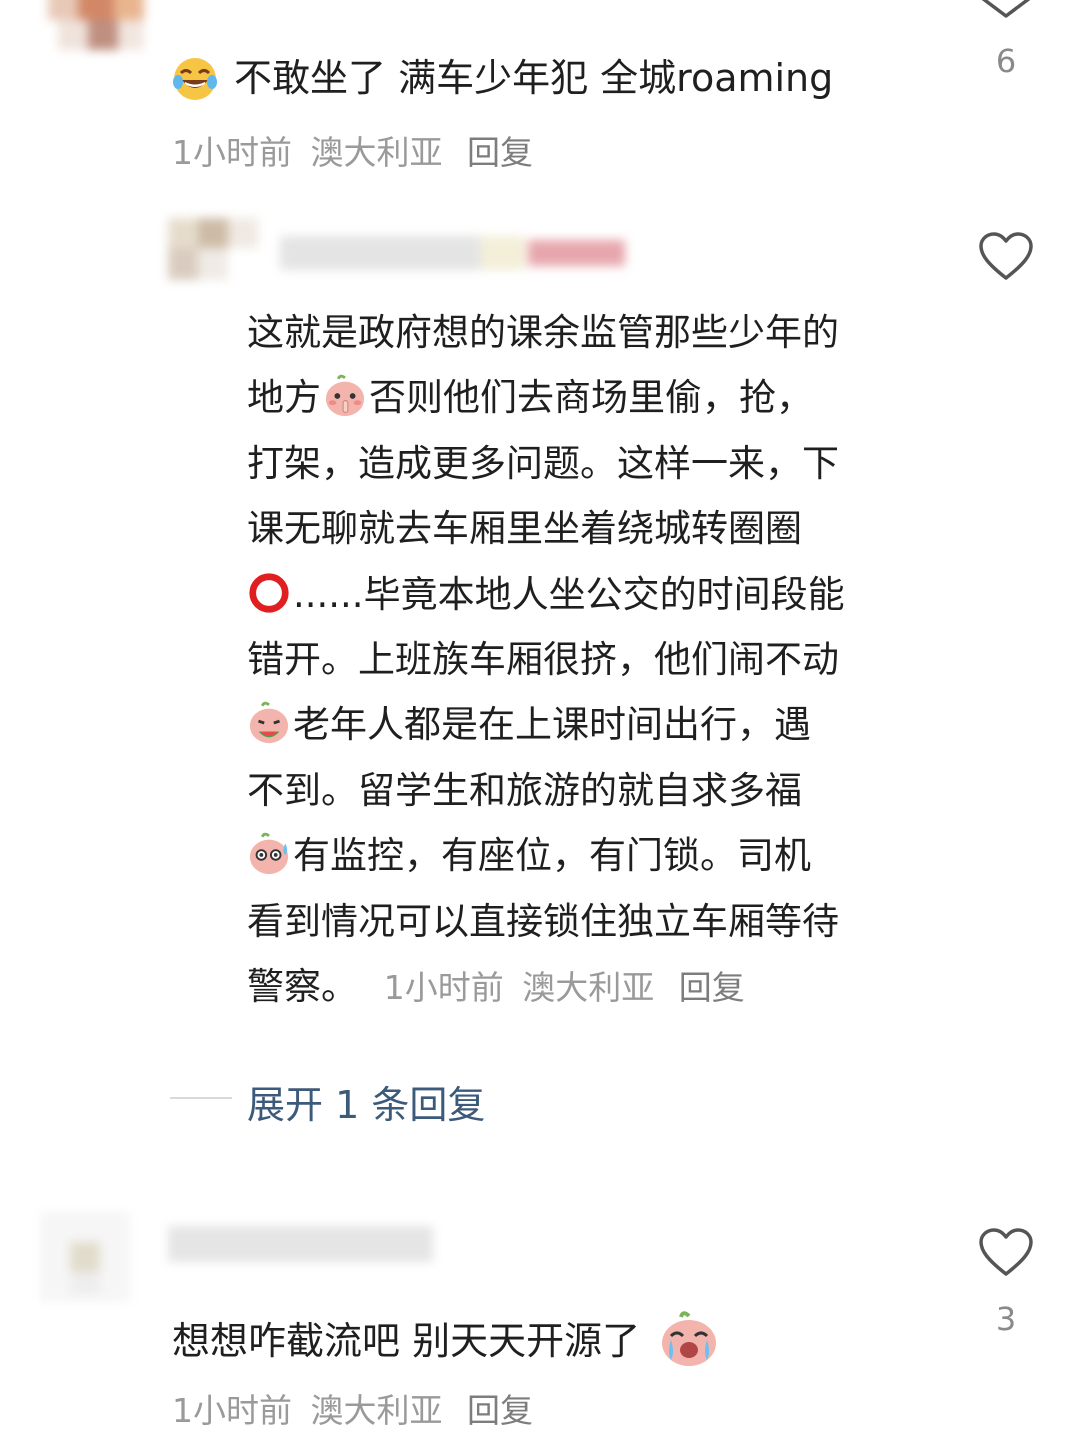 The height and width of the screenshot is (1442, 1080). Describe the element at coordinates (543, 659) in the screenshot. I see `text-line: 错开。上班族车厢很挤，他们闹不动` at that location.